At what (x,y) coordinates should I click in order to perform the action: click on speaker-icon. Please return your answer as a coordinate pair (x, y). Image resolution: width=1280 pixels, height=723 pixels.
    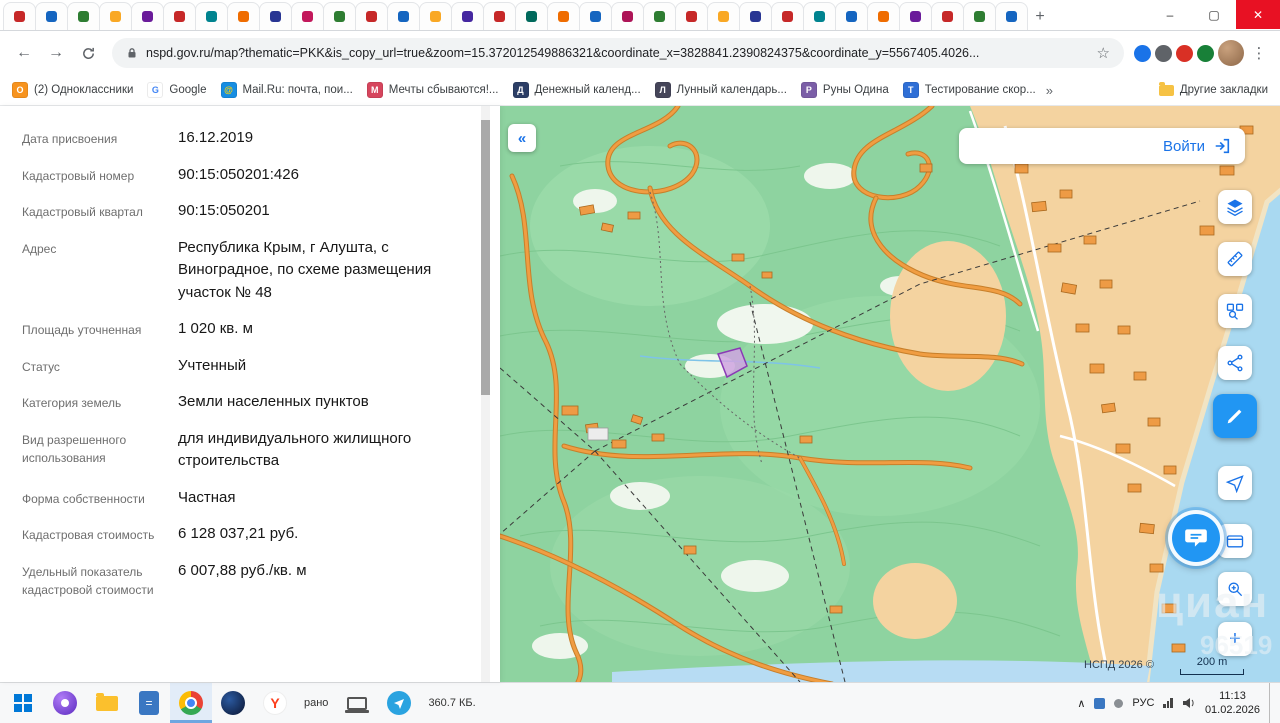
    Looking at the image, I should click on (1189, 703).